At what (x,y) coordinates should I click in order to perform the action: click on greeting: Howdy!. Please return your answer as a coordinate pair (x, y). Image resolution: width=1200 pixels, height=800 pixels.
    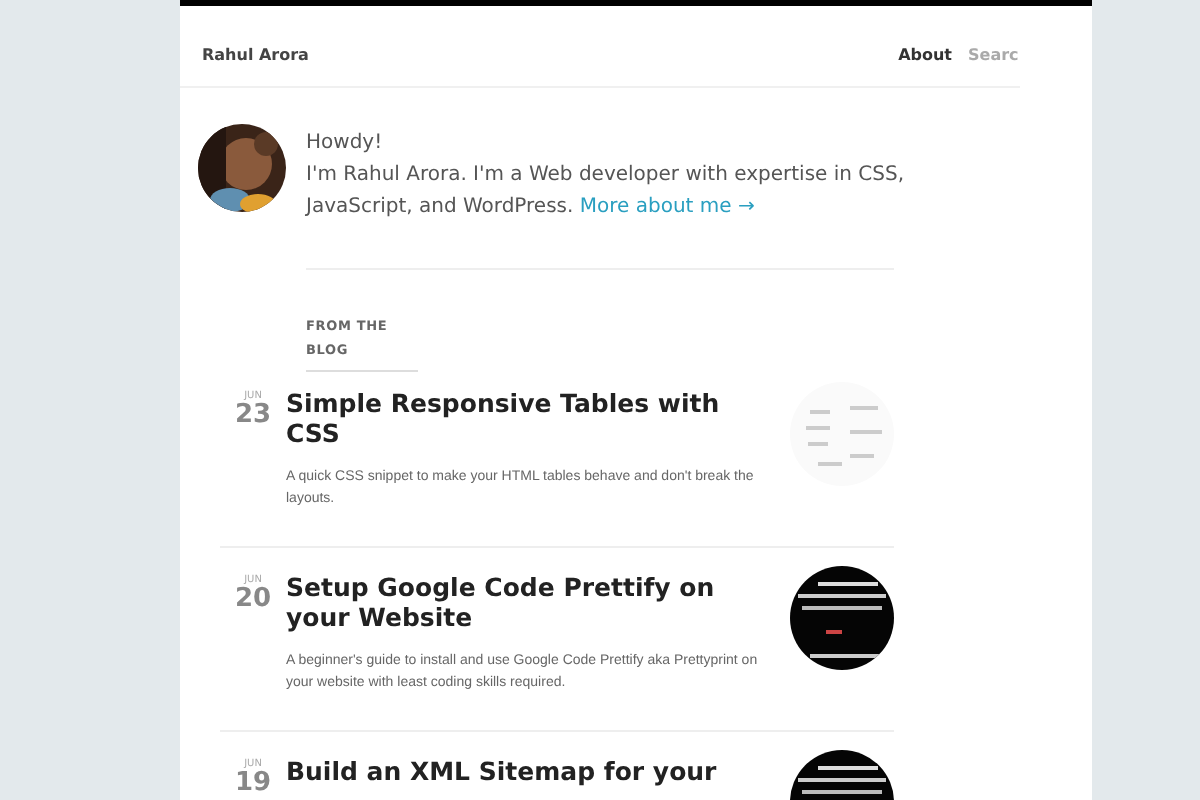
    Looking at the image, I should click on (345, 144).